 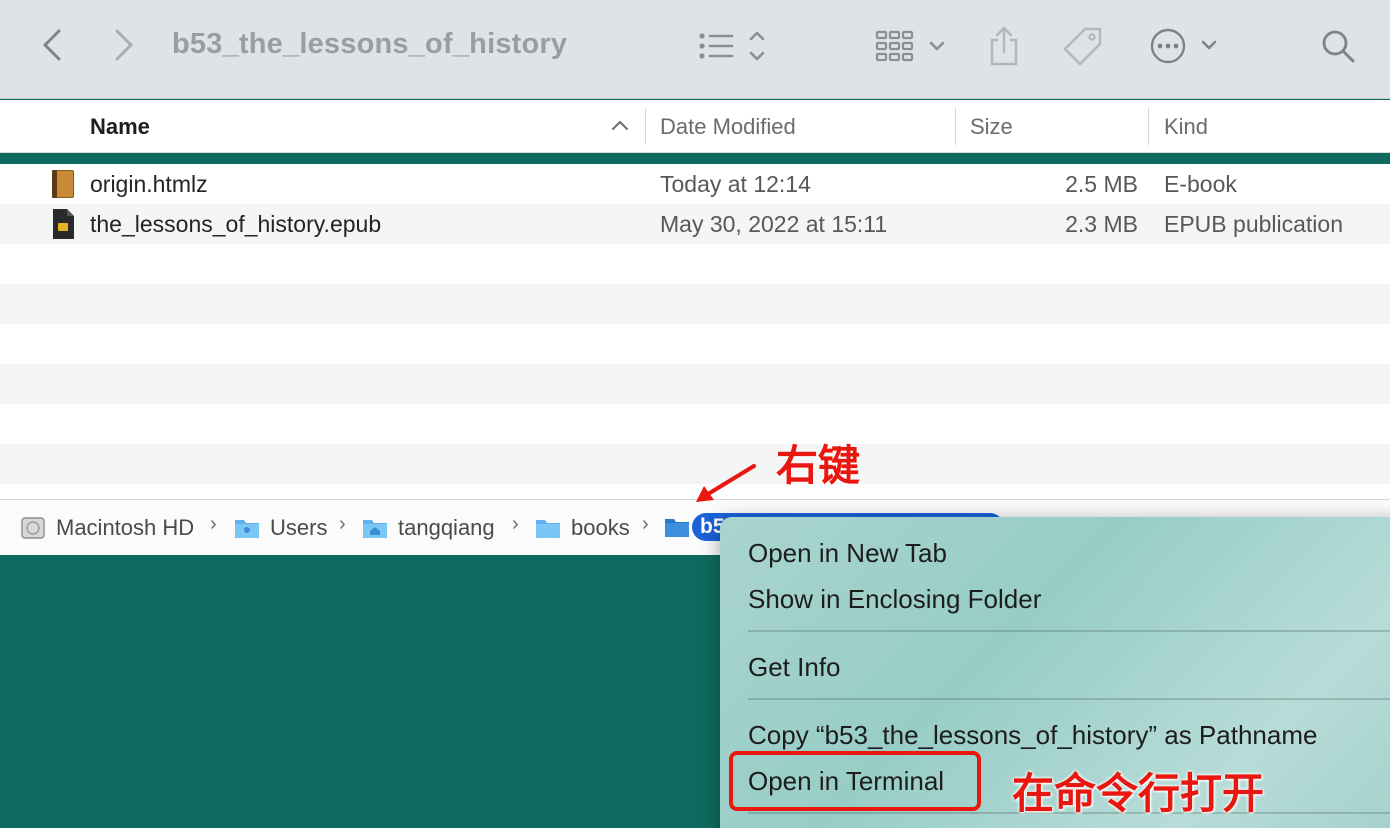 I want to click on forward-button, so click(x=124, y=45).